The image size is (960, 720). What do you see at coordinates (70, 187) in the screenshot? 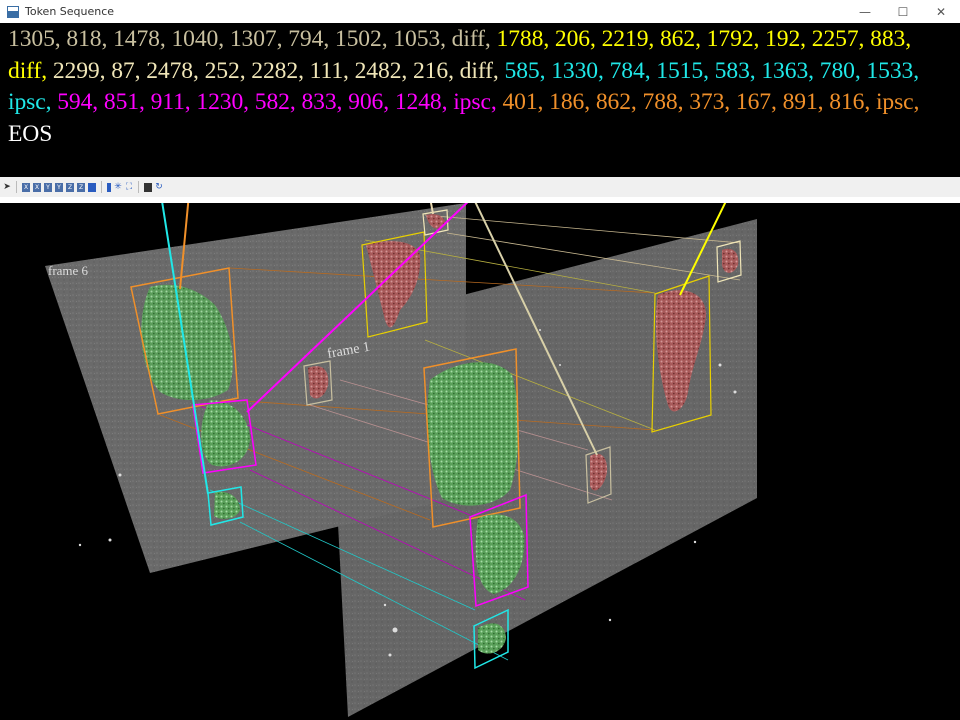
I see `view-z-icon: Z` at bounding box center [70, 187].